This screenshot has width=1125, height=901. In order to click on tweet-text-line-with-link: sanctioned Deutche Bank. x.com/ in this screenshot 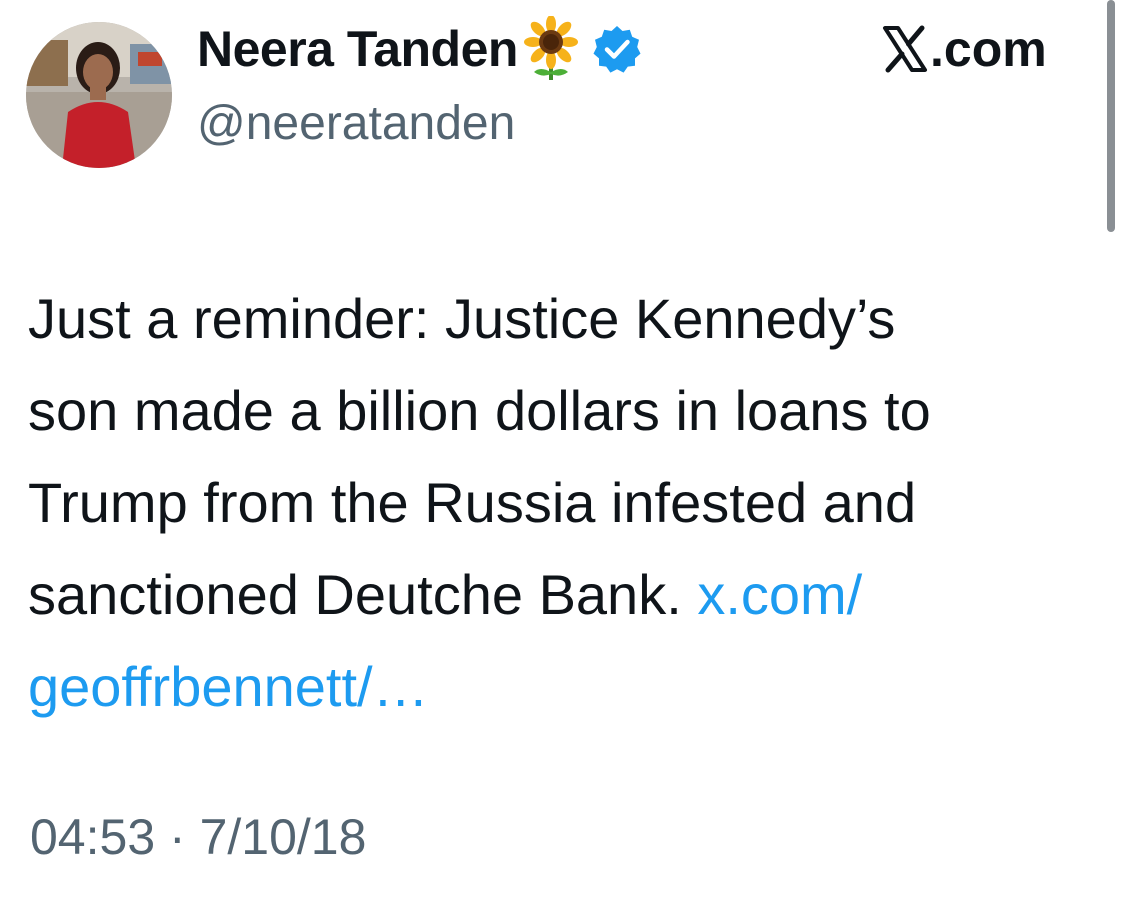, I will do `click(568, 595)`.